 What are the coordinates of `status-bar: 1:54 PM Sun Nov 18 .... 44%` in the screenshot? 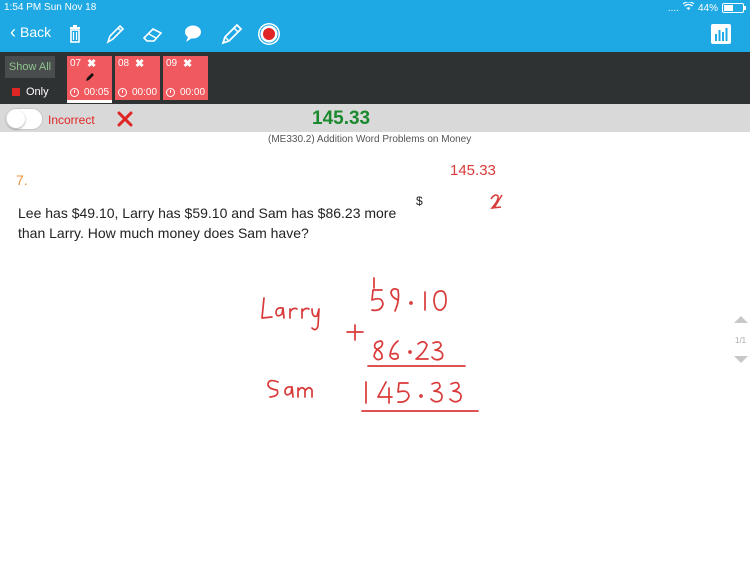 It's located at (375, 8).